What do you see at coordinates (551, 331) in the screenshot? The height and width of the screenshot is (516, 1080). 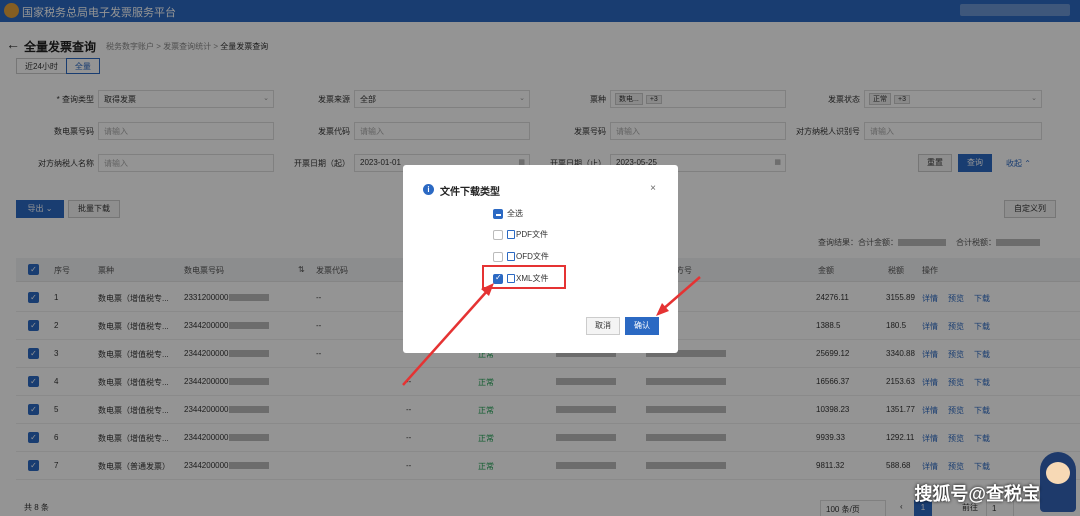 I see `annotation-arrows` at bounding box center [551, 331].